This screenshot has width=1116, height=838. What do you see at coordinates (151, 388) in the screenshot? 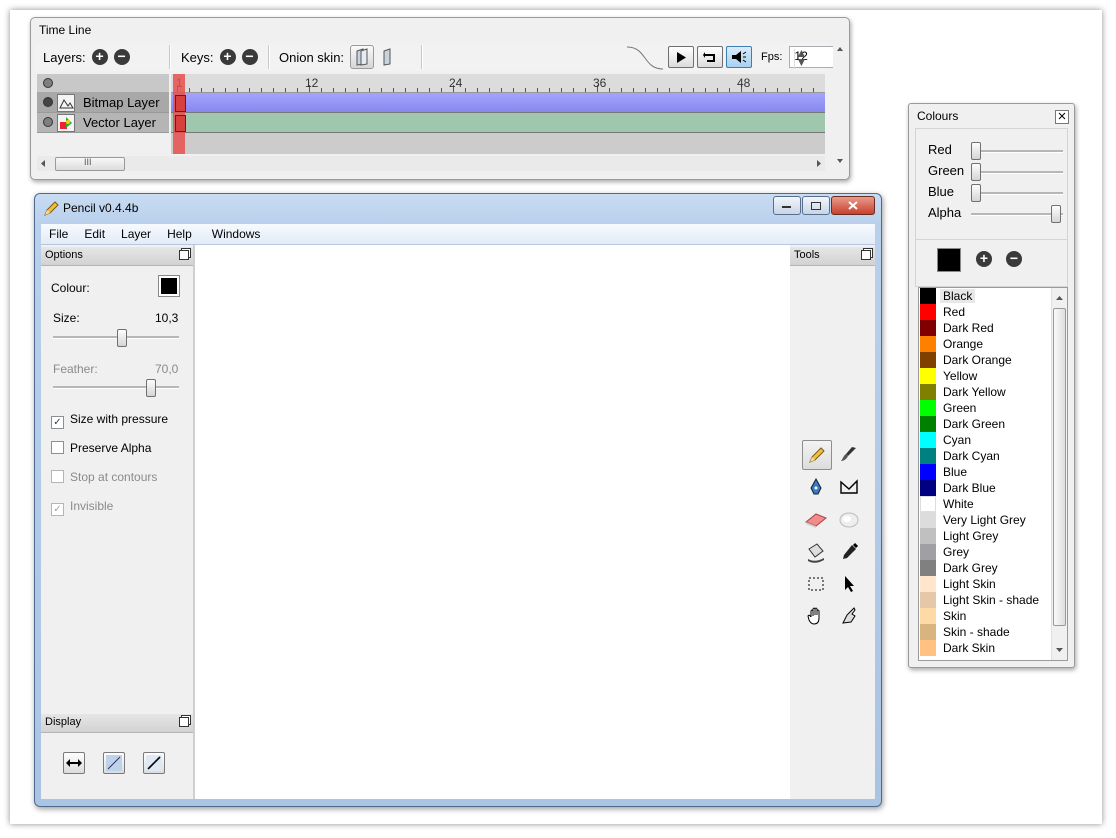
I see `feather-slider-thumb` at bounding box center [151, 388].